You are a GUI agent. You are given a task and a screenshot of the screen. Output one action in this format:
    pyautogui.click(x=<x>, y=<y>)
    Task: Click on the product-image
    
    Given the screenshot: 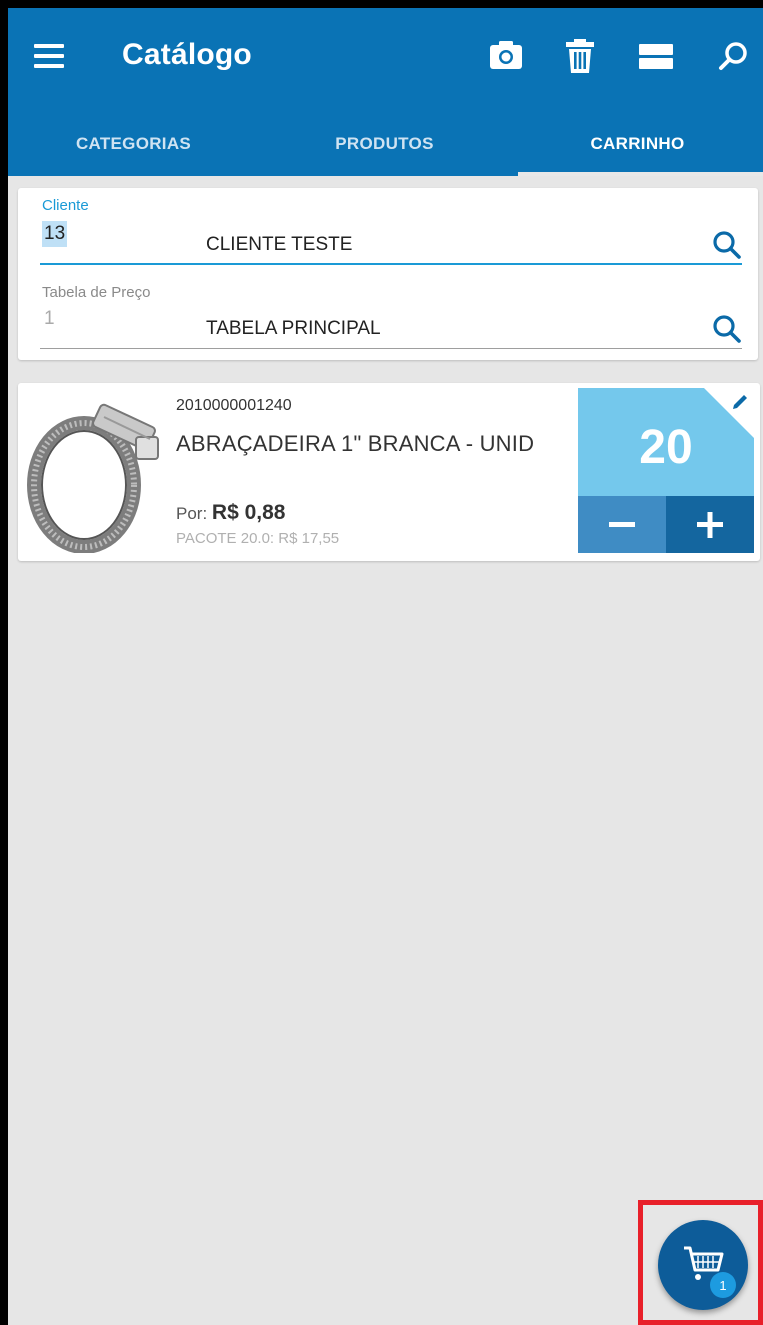 What is the action you would take?
    pyautogui.click(x=93, y=478)
    